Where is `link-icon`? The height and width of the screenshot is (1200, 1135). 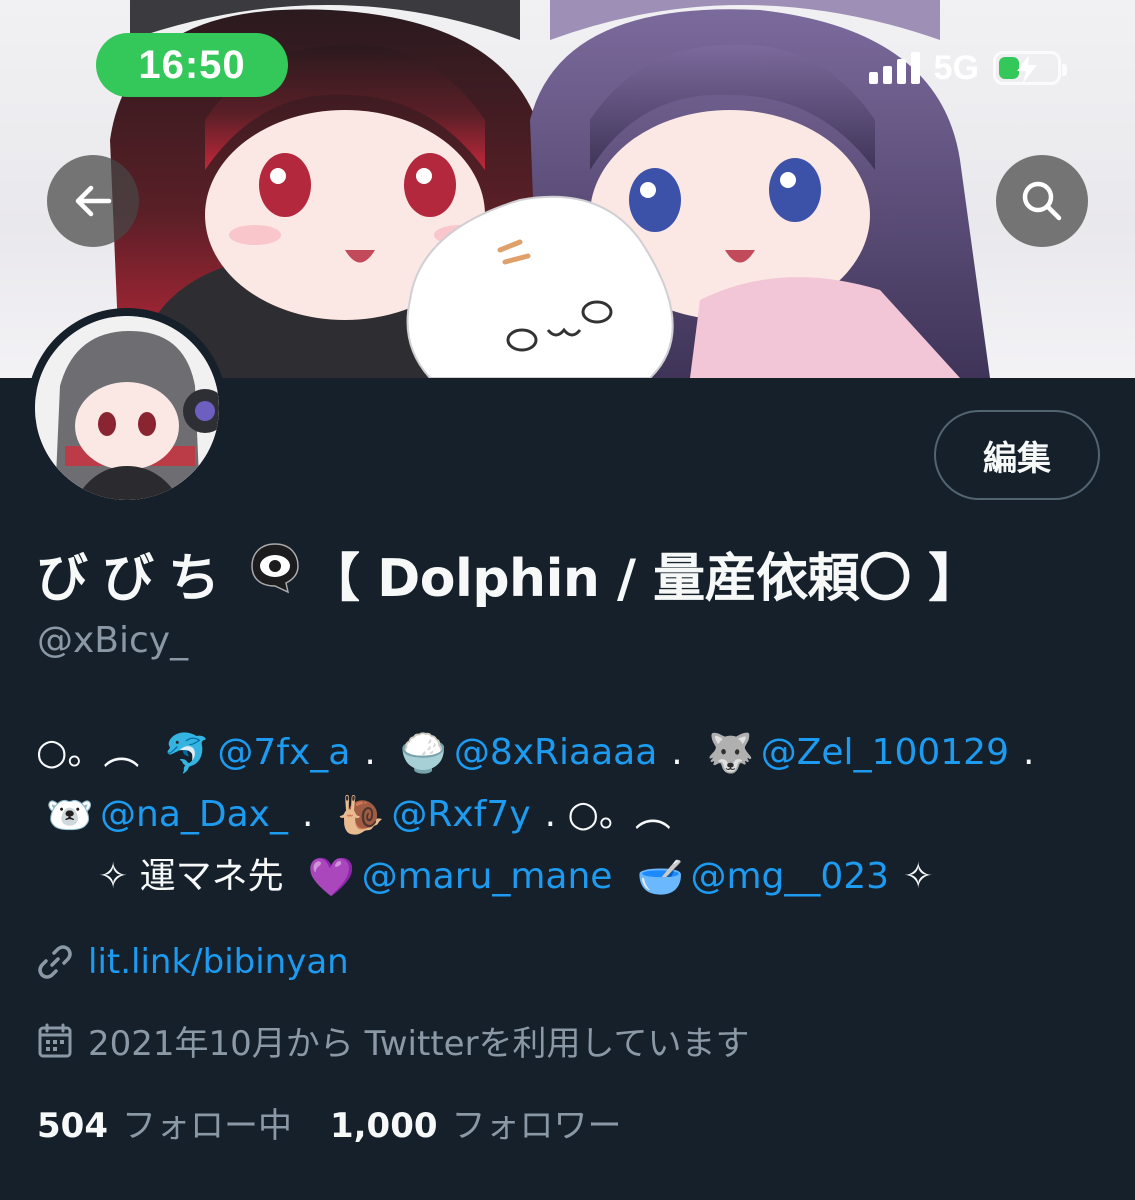
link-icon is located at coordinates (55, 962).